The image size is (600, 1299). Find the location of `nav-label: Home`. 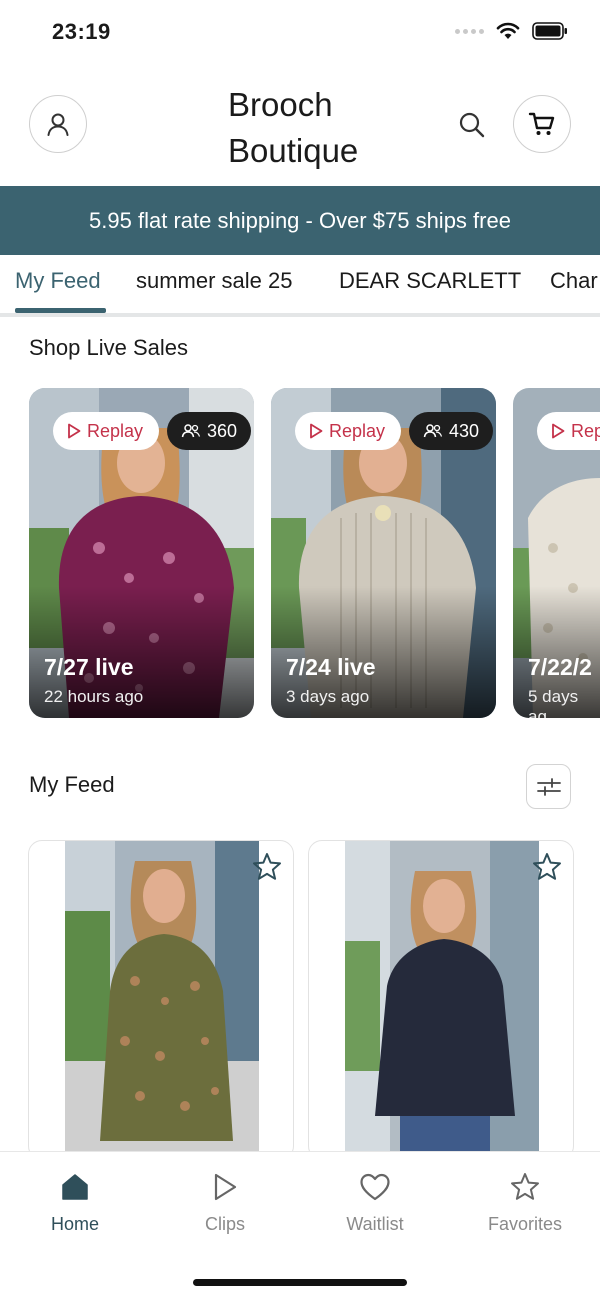

nav-label: Home is located at coordinates (74, 1224).